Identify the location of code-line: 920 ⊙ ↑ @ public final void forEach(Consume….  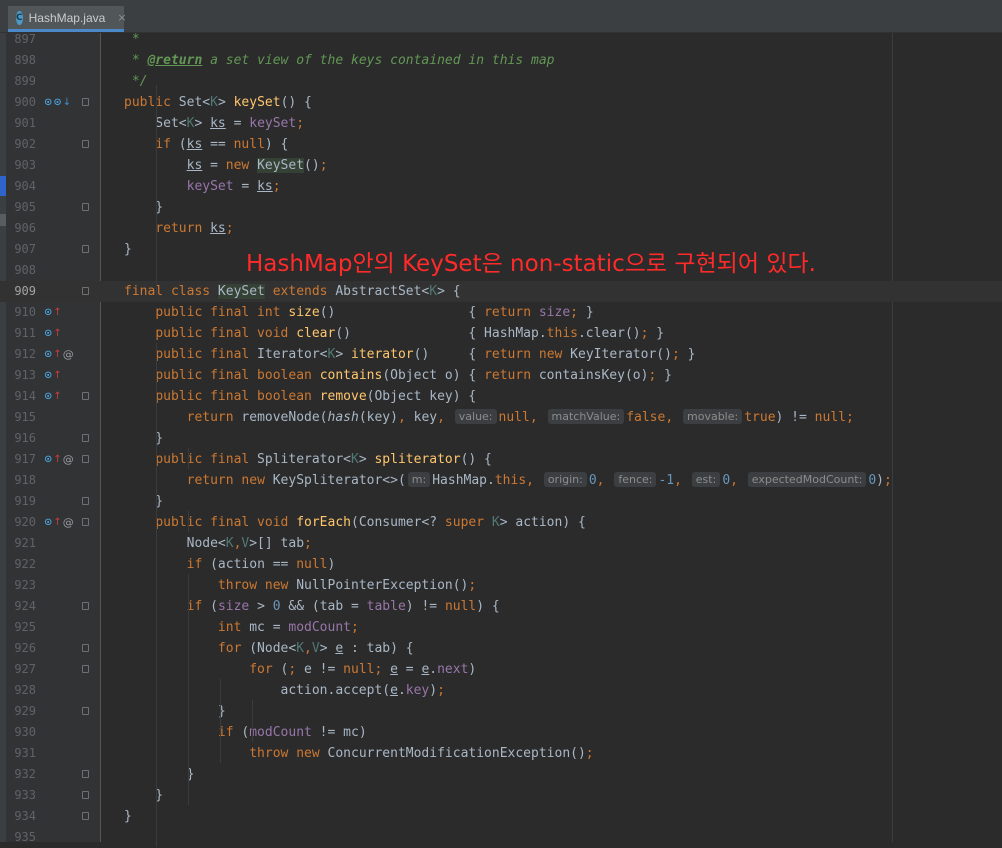
(501, 522).